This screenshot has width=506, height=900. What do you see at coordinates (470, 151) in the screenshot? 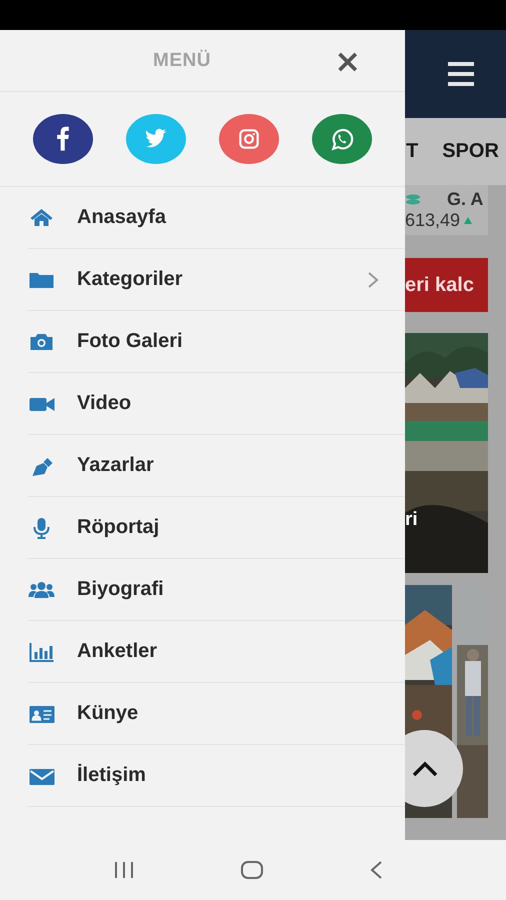
I see `category-tab: SPOR` at bounding box center [470, 151].